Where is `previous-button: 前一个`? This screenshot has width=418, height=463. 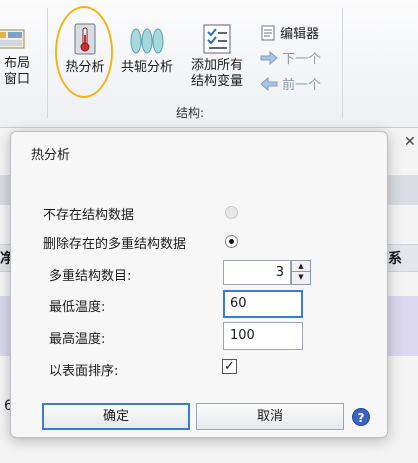 previous-button: 前一个 is located at coordinates (291, 85).